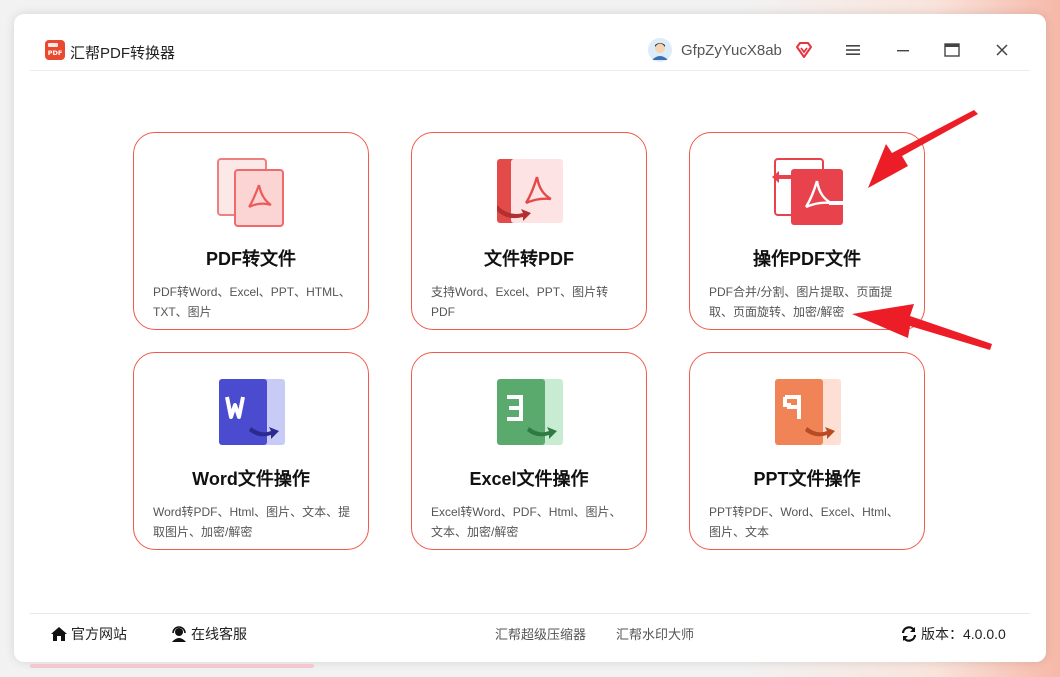 This screenshot has height=677, width=1060. Describe the element at coordinates (531, 412) in the screenshot. I see `excel-icon` at that location.